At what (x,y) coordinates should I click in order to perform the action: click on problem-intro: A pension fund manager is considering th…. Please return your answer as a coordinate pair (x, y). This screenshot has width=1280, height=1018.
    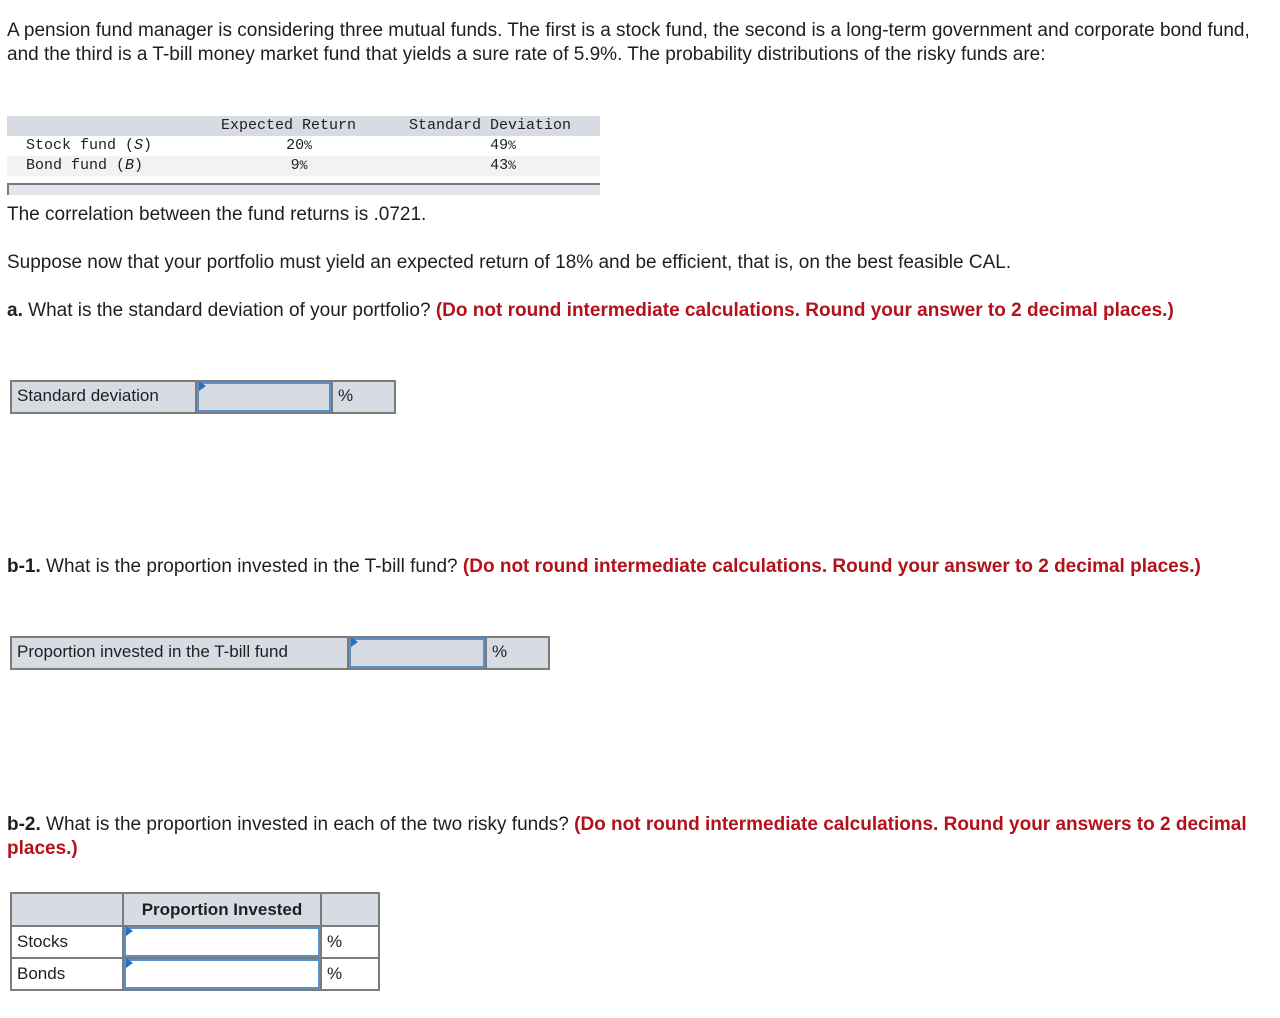
    Looking at the image, I should click on (628, 42).